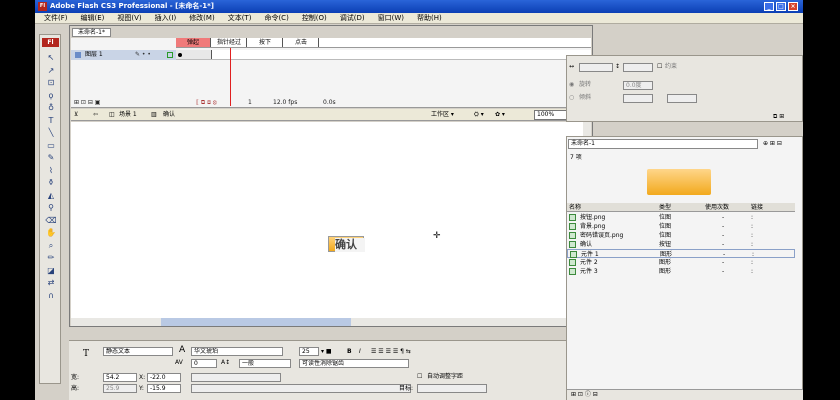  I want to click on frame-state-label: 按下, so click(265, 42).